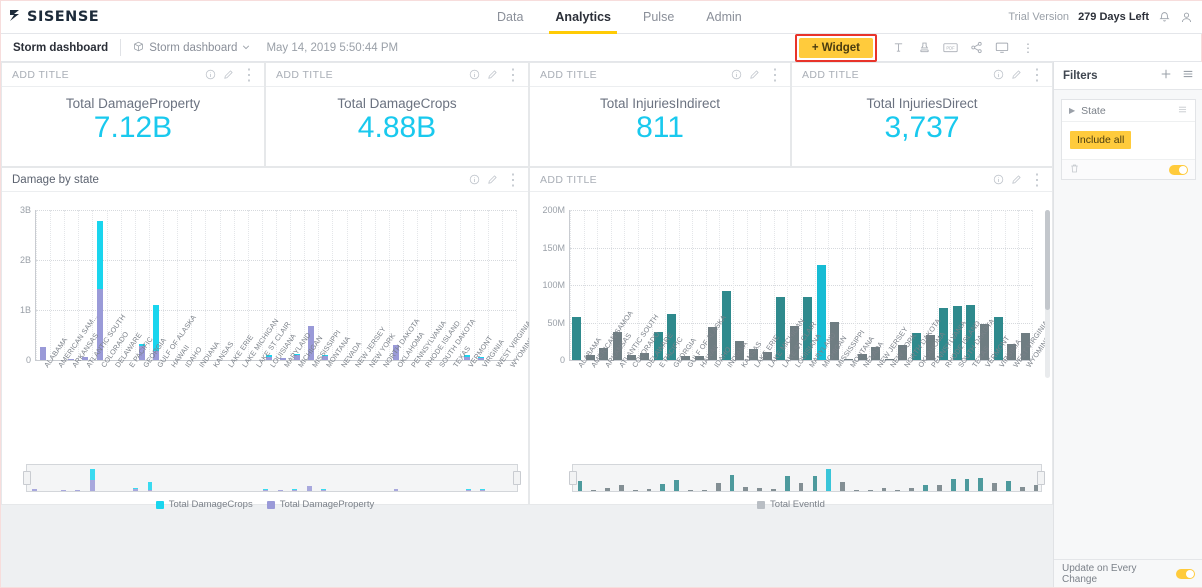 The height and width of the screenshot is (588, 1202). Describe the element at coordinates (1178, 169) in the screenshot. I see `filter-enabled-toggle` at that location.